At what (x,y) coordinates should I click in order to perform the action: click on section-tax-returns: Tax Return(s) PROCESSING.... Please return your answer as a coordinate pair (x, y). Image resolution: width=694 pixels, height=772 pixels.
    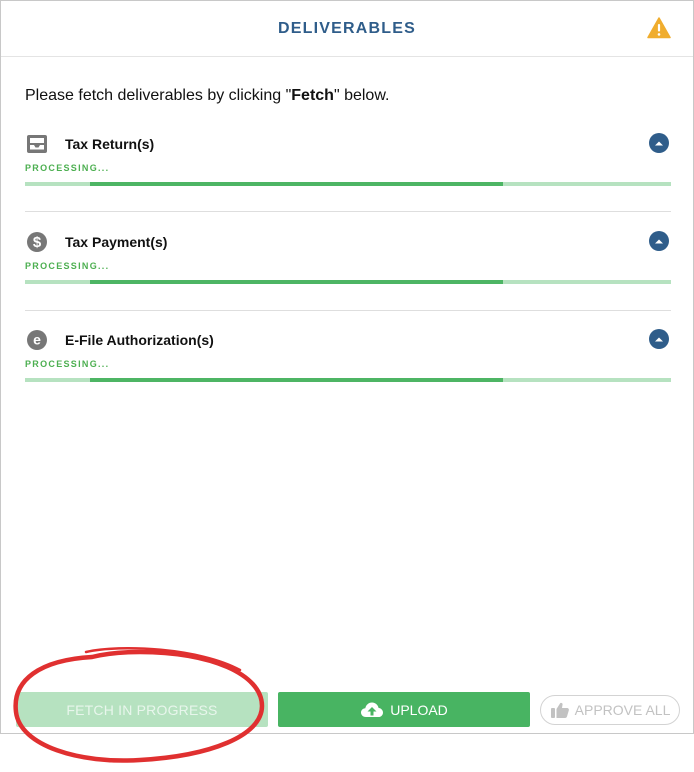
    Looking at the image, I should click on (348, 158).